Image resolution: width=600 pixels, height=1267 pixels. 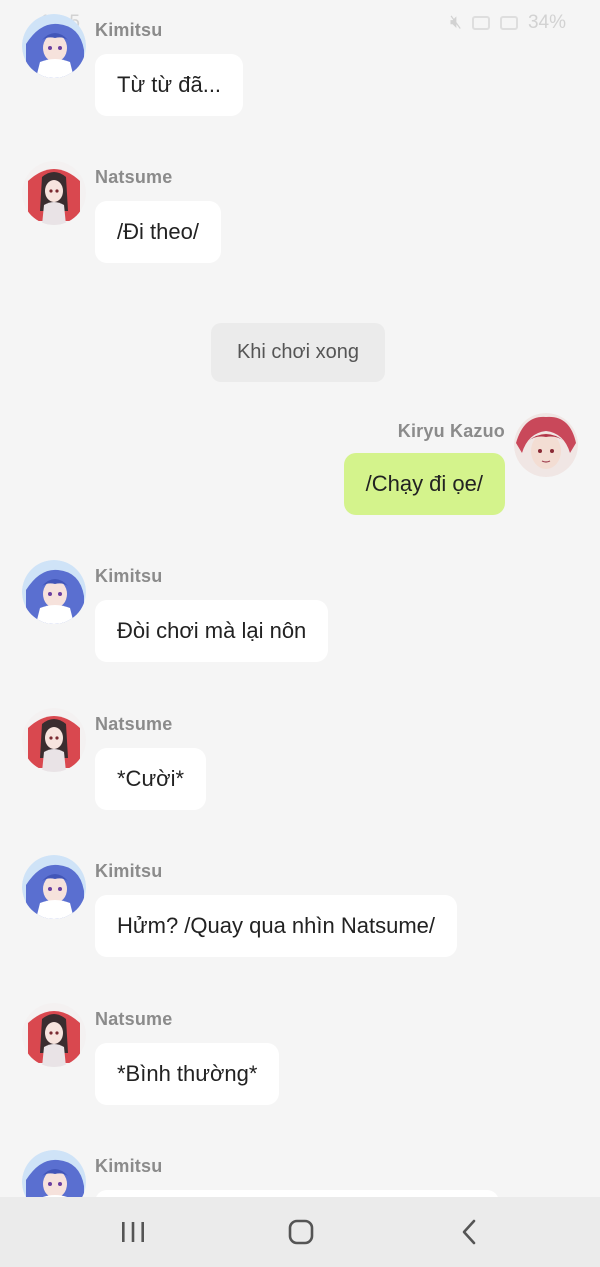 I want to click on system-message: Khi chơi xong, so click(x=298, y=352).